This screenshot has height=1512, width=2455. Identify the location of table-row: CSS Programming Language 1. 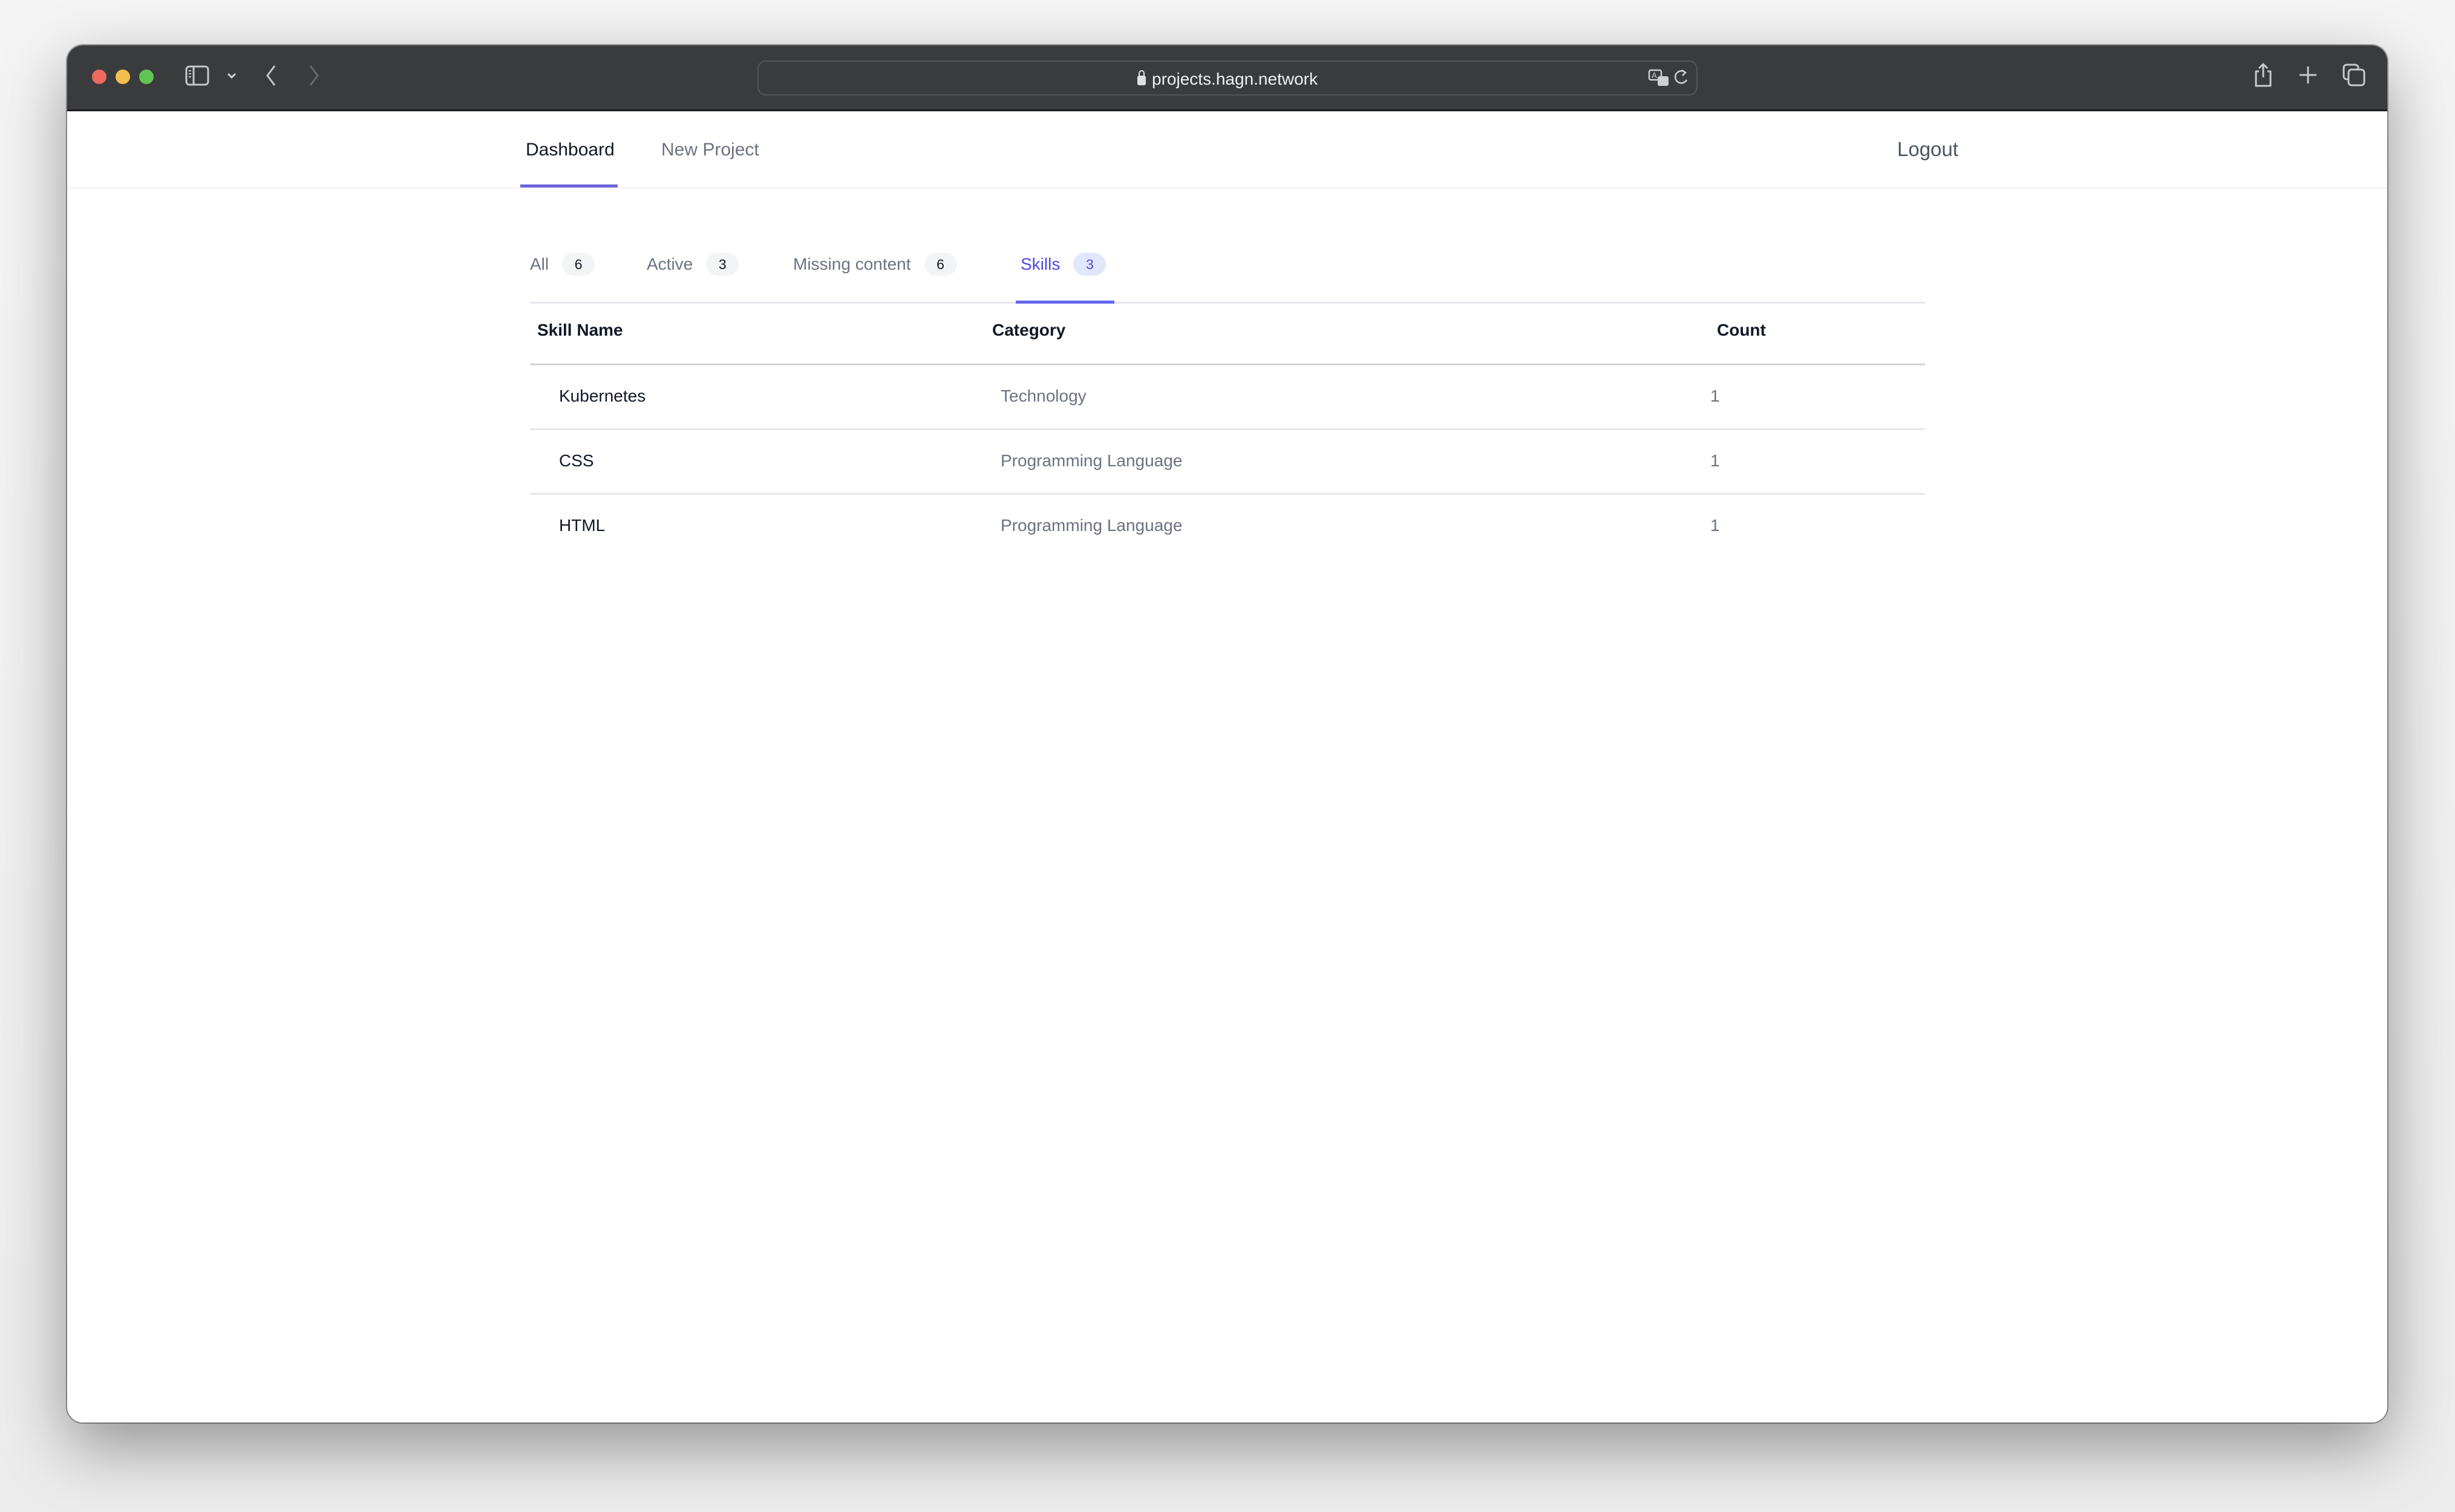
(1227, 463).